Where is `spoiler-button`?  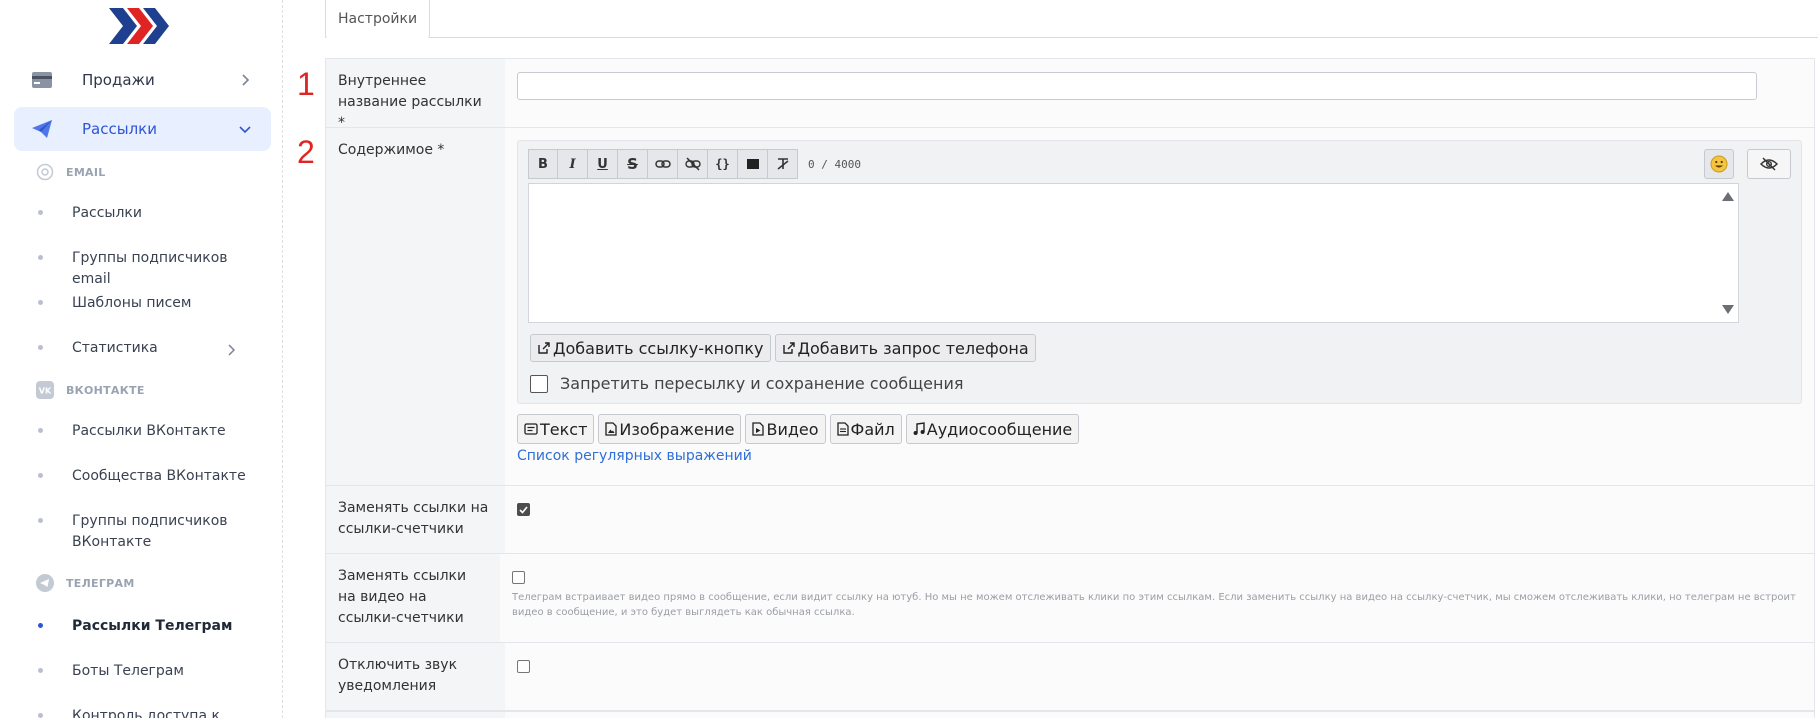 spoiler-button is located at coordinates (753, 164).